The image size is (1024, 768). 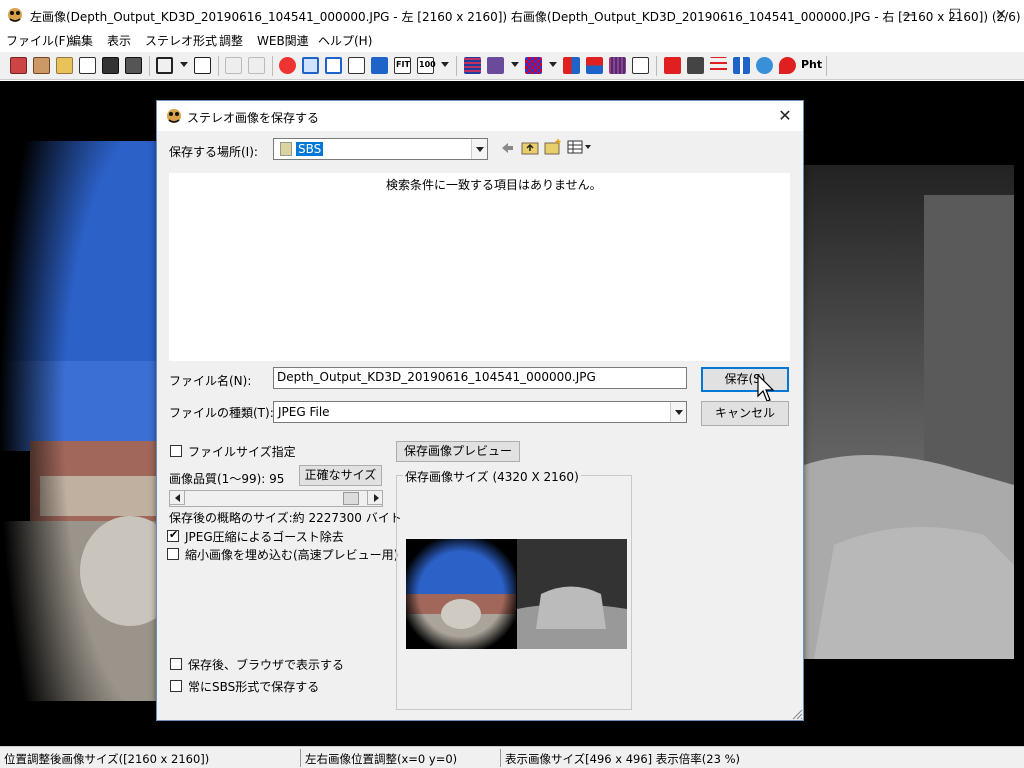 I want to click on file-list: 検索条件に一致する項目はありません。, so click(x=479, y=267).